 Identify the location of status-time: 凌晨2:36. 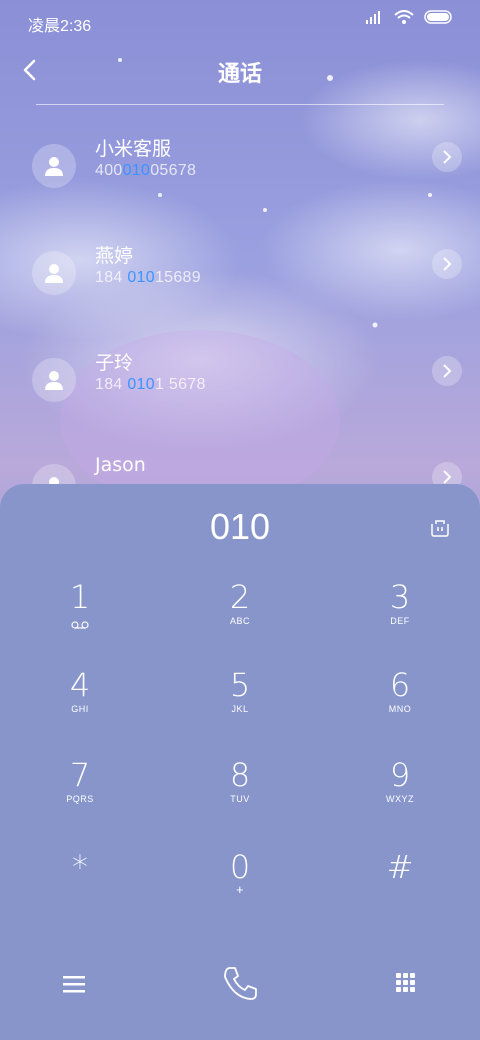
(60, 26).